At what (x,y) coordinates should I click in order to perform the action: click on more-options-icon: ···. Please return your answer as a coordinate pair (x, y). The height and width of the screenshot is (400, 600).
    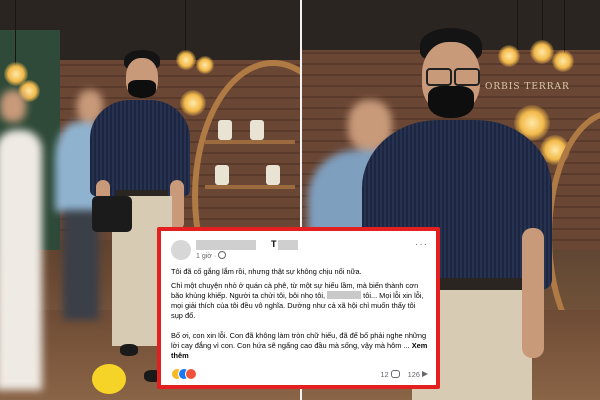
    Looking at the image, I should click on (421, 244).